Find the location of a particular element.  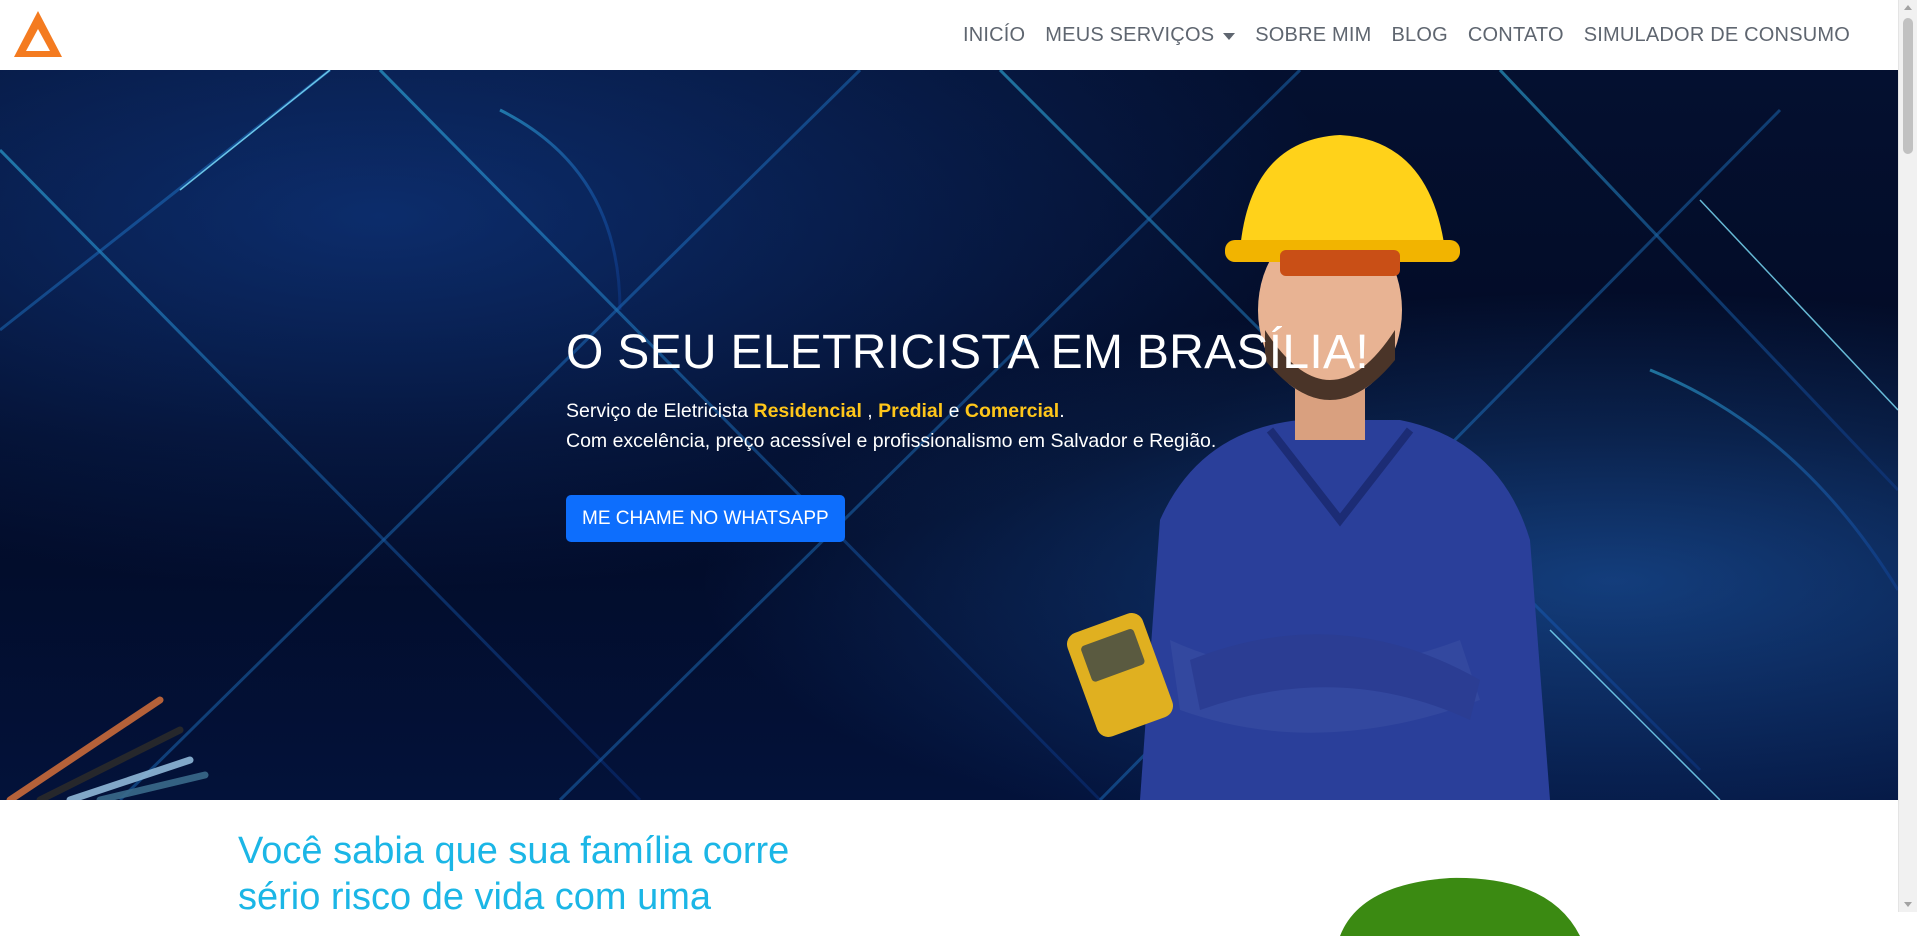

highlight-comercial: Comercial is located at coordinates (1012, 411).